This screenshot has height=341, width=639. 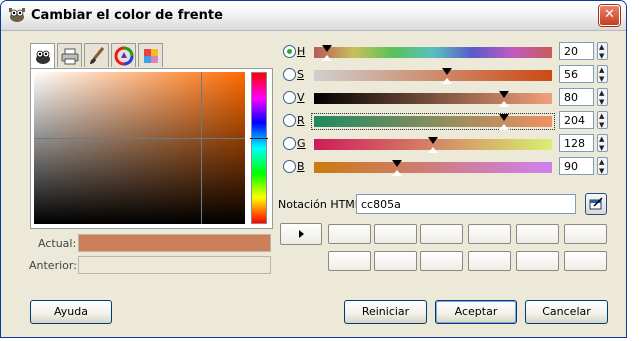 I want to click on channel-value-s: 56, so click(x=576, y=74).